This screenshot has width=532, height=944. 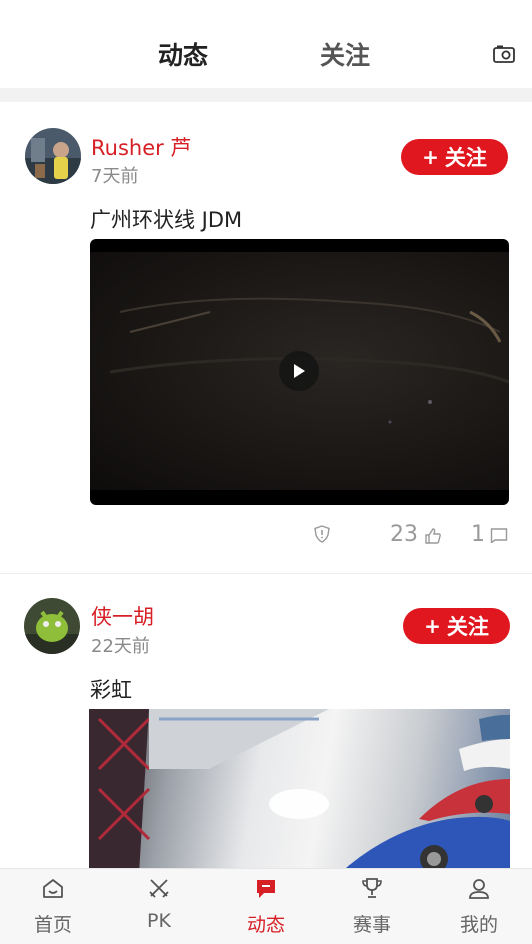 What do you see at coordinates (183, 54) in the screenshot?
I see `tab-feed: 动态` at bounding box center [183, 54].